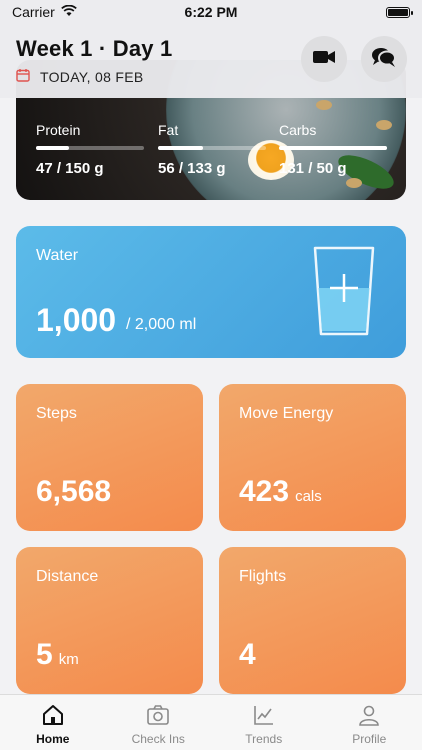  Describe the element at coordinates (264, 716) in the screenshot. I see `chart-icon` at that location.